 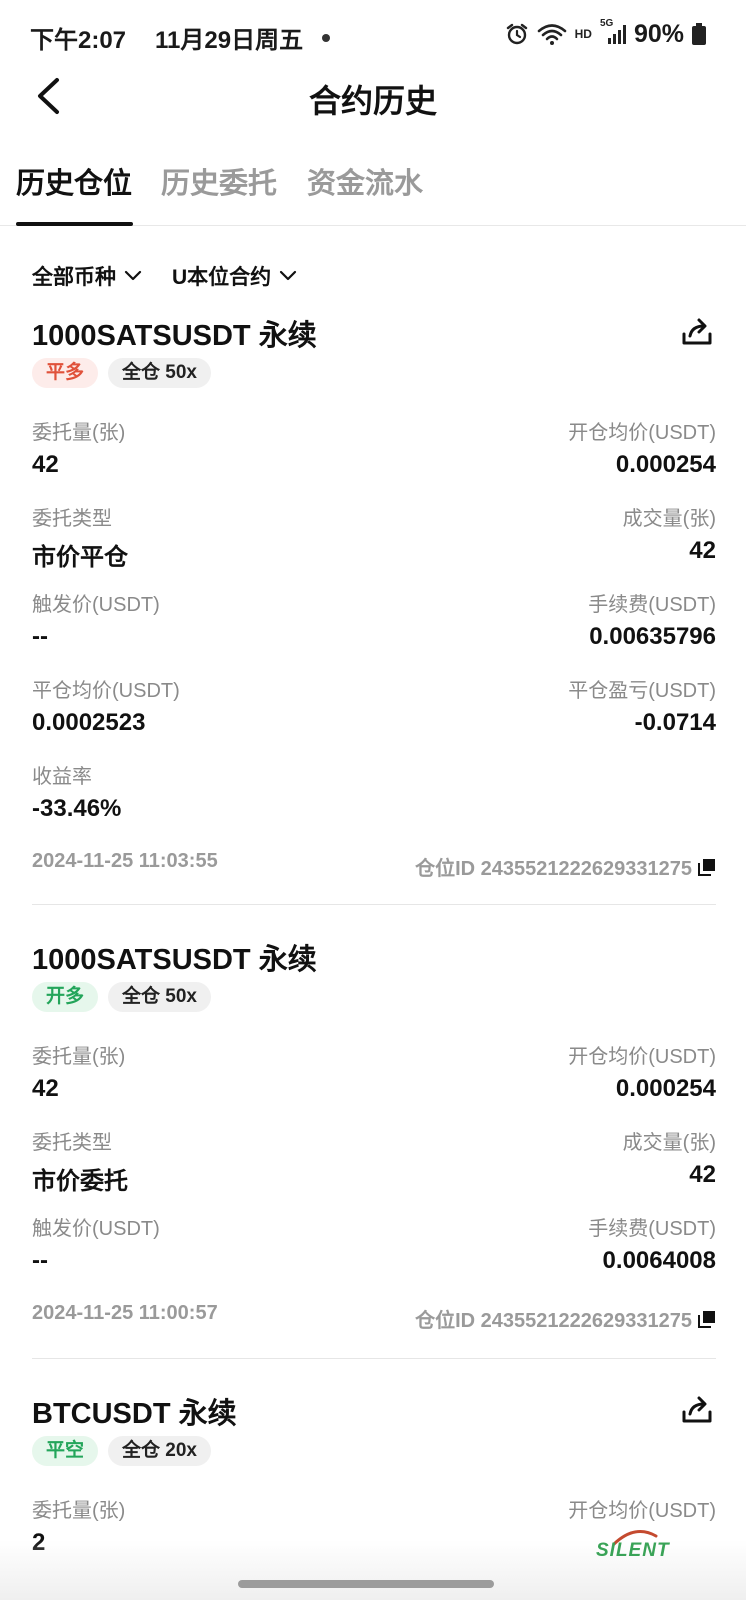 I want to click on tag-group: 开多 全仓 50x, so click(x=121, y=997).